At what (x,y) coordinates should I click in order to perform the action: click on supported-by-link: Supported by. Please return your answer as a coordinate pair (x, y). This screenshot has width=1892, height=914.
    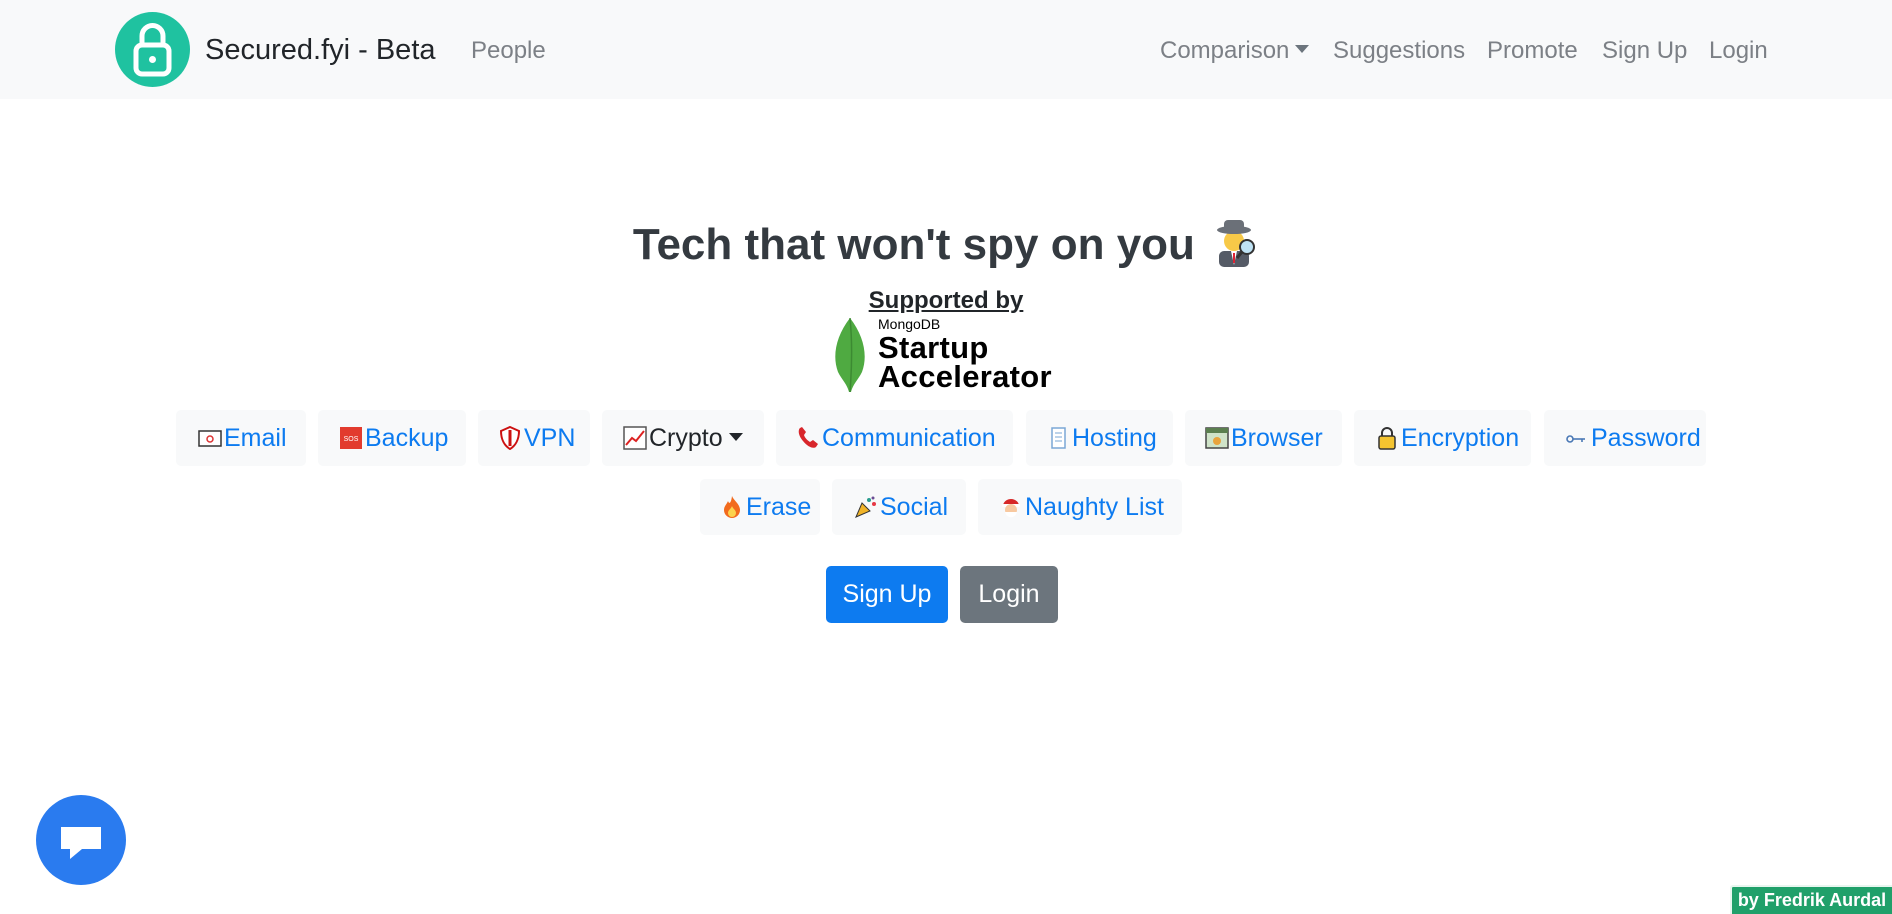
    Looking at the image, I should click on (946, 301).